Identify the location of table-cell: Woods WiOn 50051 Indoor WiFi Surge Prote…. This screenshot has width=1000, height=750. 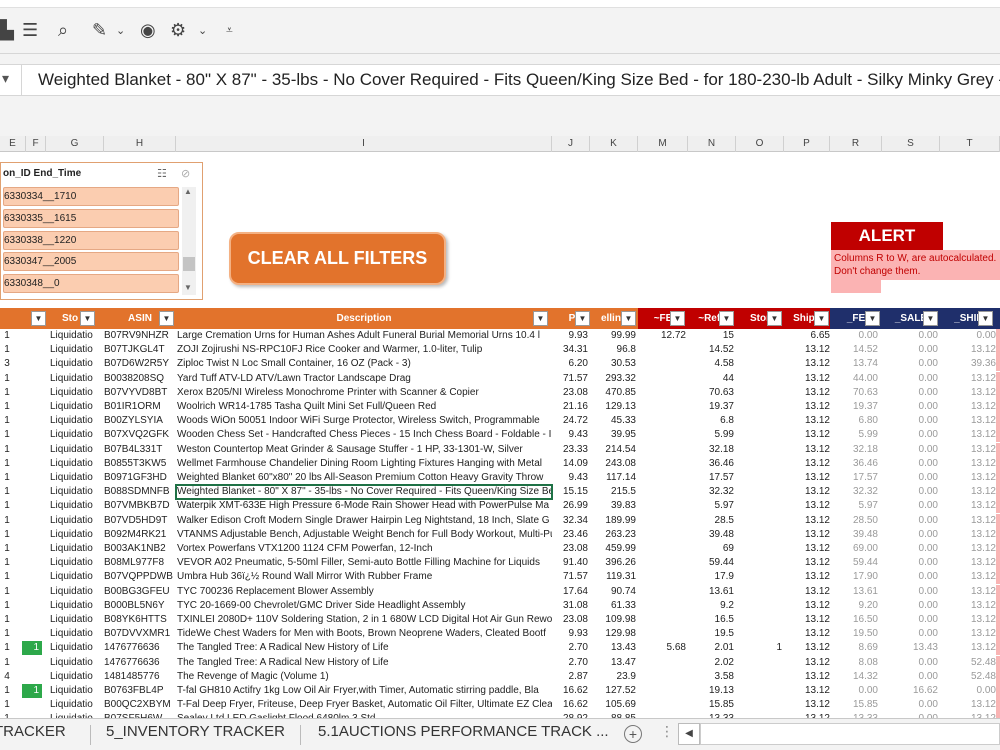
(364, 421).